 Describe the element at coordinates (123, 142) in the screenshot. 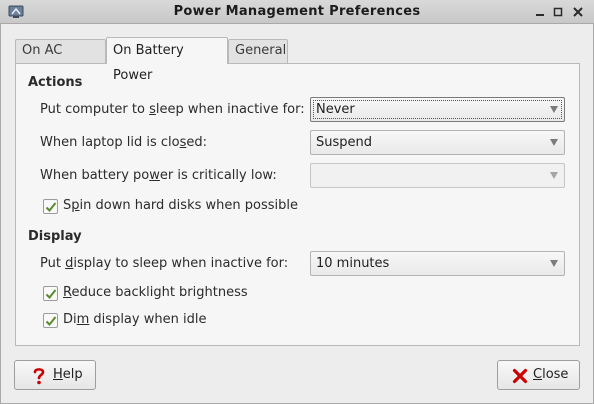

I see `lid-closed-label: When laptop lid is closed:` at that location.